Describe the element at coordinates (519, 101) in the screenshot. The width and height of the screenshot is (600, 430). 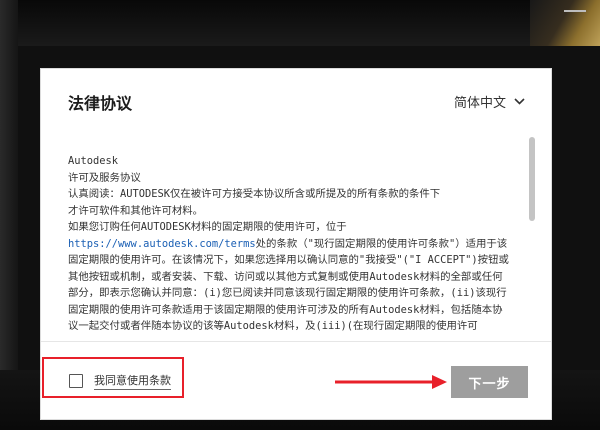
I see `chevron-down-icon` at that location.